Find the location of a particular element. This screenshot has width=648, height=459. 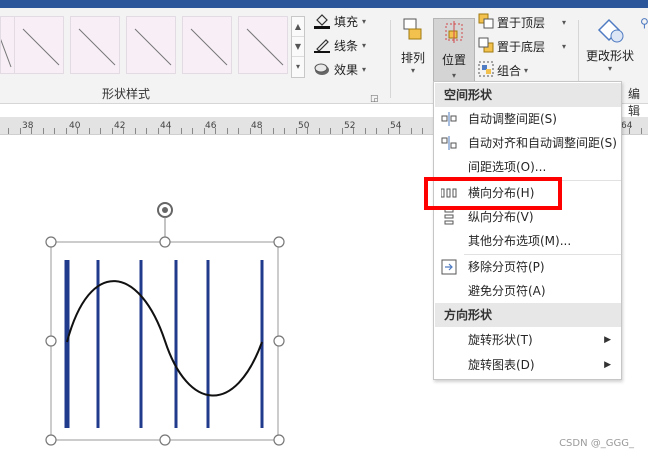

edit-group-label: 编辑 is located at coordinates (634, 102).